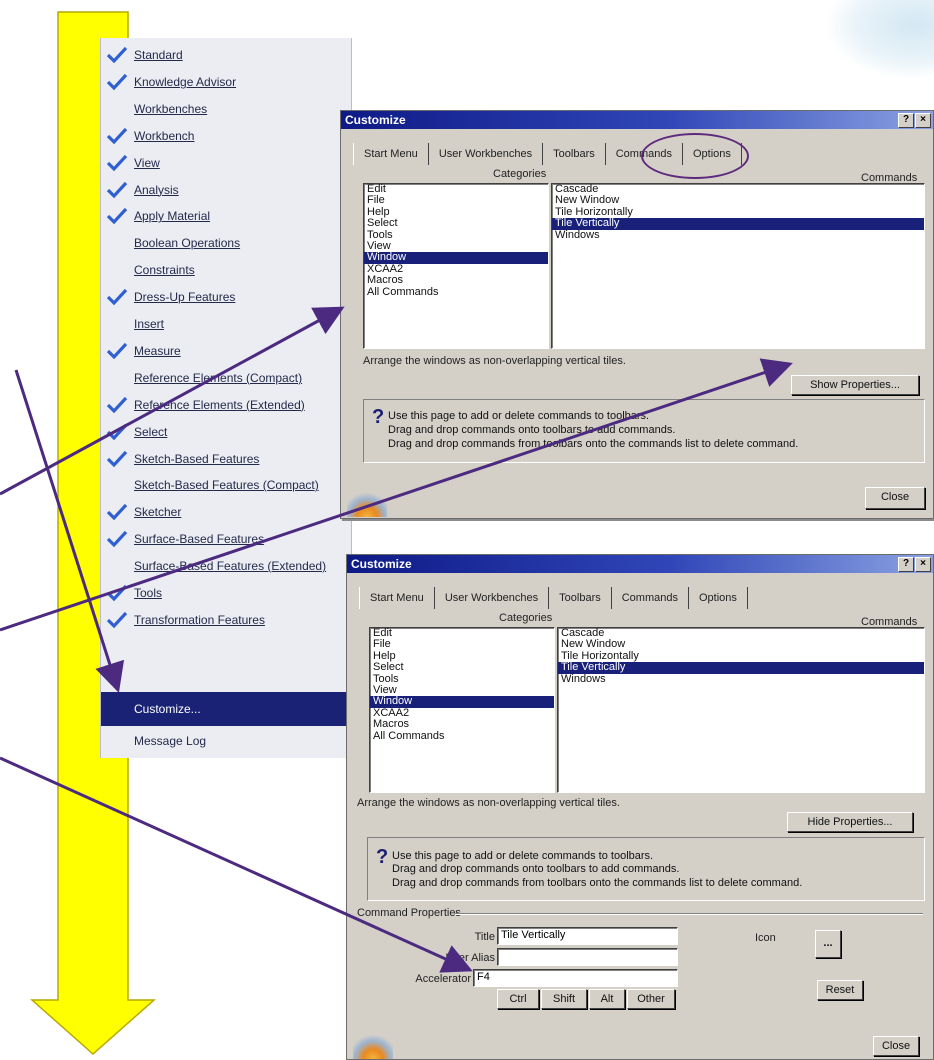 The height and width of the screenshot is (1060, 934). I want to click on commands-tab-highlight-oval, so click(695, 156).